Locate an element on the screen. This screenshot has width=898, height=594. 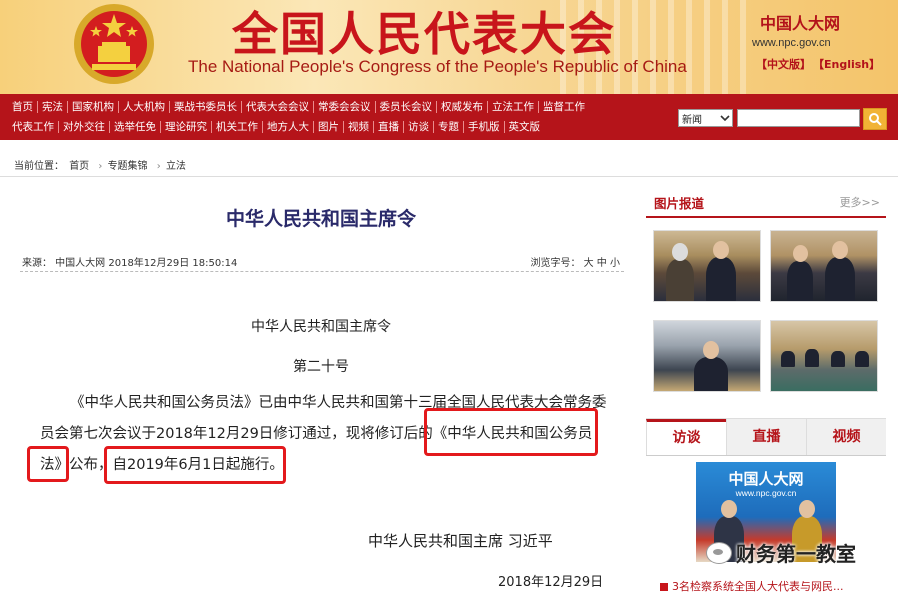
nav-item: 首页 is located at coordinates (23, 107).